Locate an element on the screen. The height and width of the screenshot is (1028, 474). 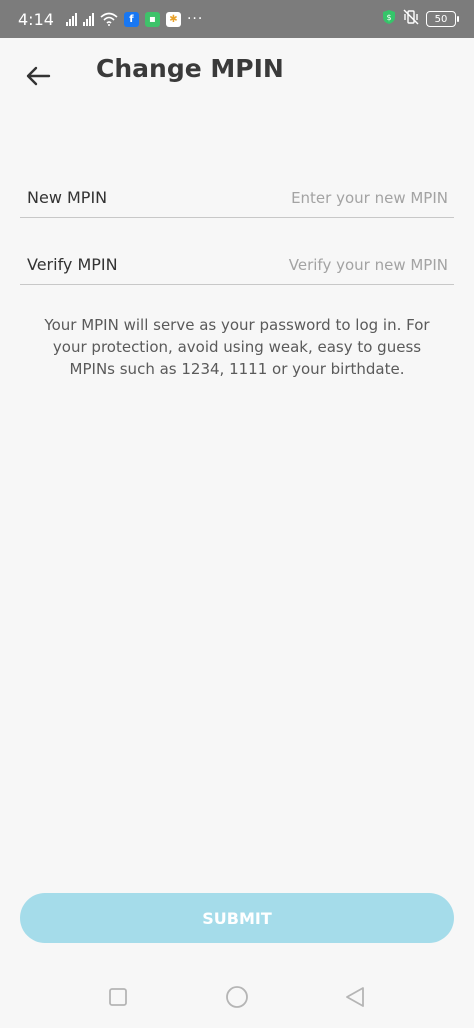
system-back-button is located at coordinates (355, 997).